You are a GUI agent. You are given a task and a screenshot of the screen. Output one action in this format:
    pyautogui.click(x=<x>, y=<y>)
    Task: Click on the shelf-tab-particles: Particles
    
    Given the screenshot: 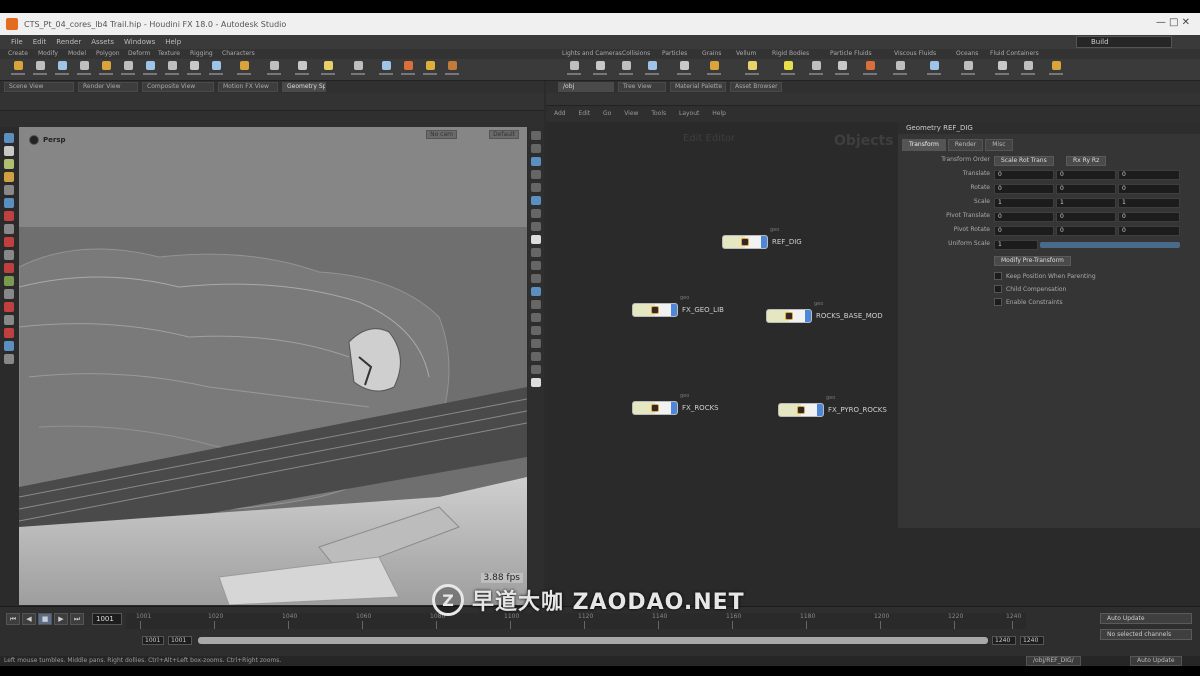 What is the action you would take?
    pyautogui.click(x=674, y=54)
    